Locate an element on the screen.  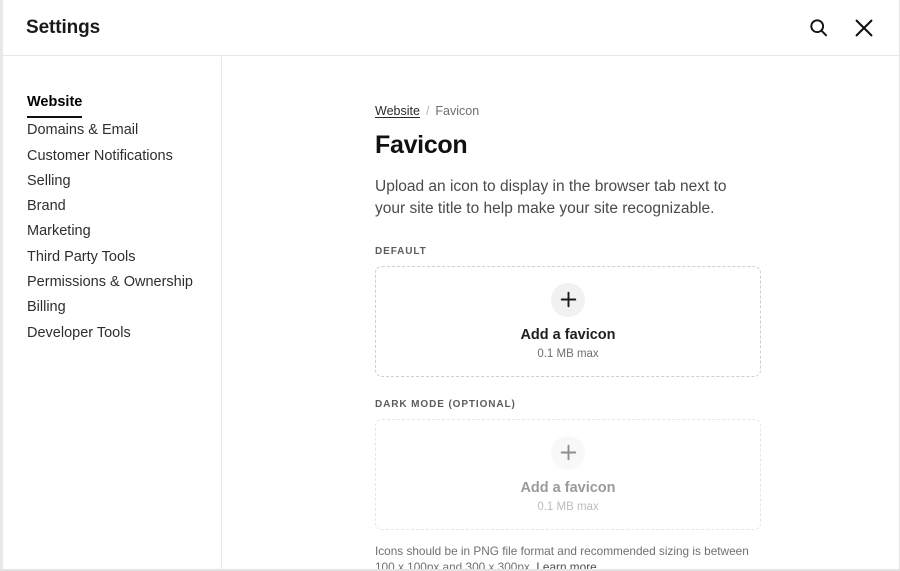
breadcrumb-link-website: Website is located at coordinates (397, 111).